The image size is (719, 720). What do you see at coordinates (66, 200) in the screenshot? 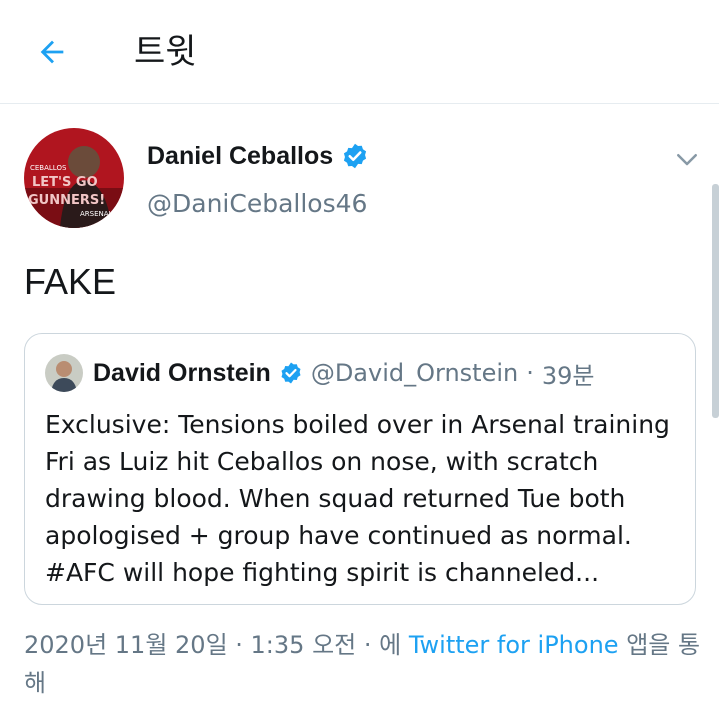
I see `avatar-caption-3: GUNNERS!` at bounding box center [66, 200].